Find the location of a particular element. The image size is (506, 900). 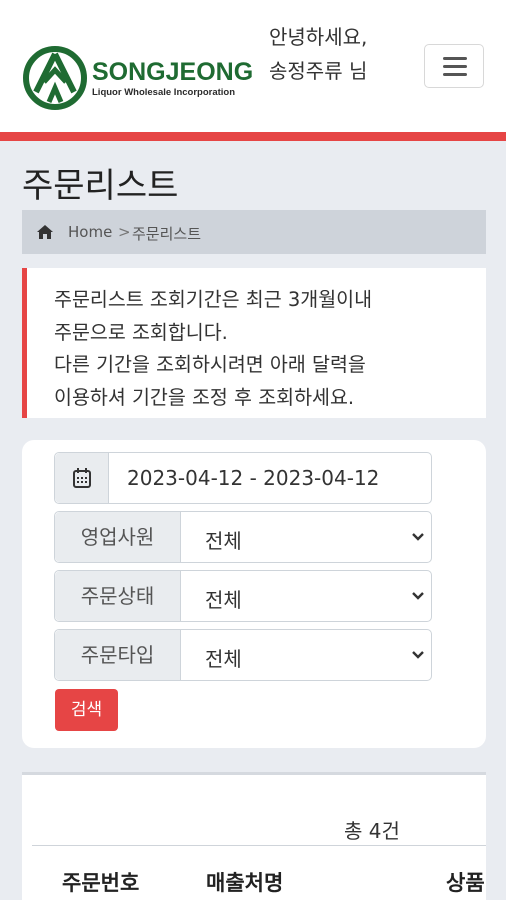

order-results-card: 총 4건 주문번호 매출처명 상품 is located at coordinates (254, 836).